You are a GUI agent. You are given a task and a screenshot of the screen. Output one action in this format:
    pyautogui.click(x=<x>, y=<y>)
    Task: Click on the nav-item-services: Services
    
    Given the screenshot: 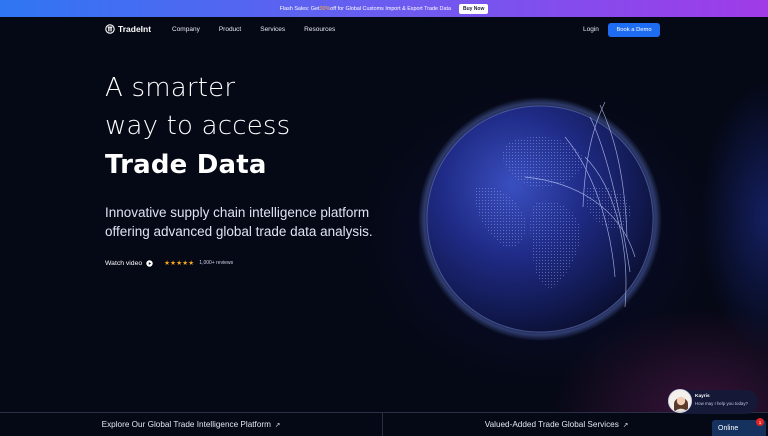 What is the action you would take?
    pyautogui.click(x=272, y=29)
    